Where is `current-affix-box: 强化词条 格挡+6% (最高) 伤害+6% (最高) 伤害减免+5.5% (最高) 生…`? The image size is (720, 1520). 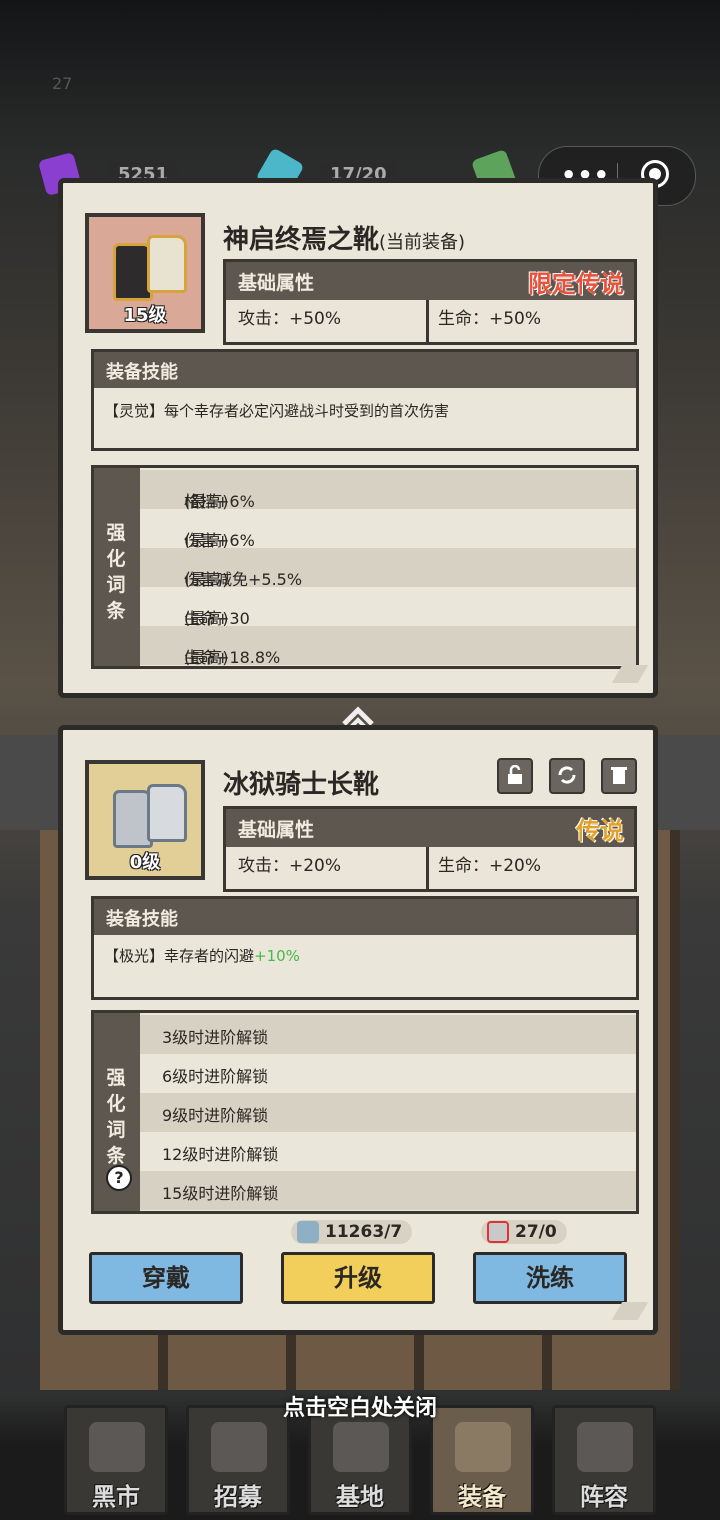 current-affix-box: 强化词条 格挡+6% (最高) 伤害+6% (最高) 伤害减免+5.5% (最高) 生… is located at coordinates (365, 567).